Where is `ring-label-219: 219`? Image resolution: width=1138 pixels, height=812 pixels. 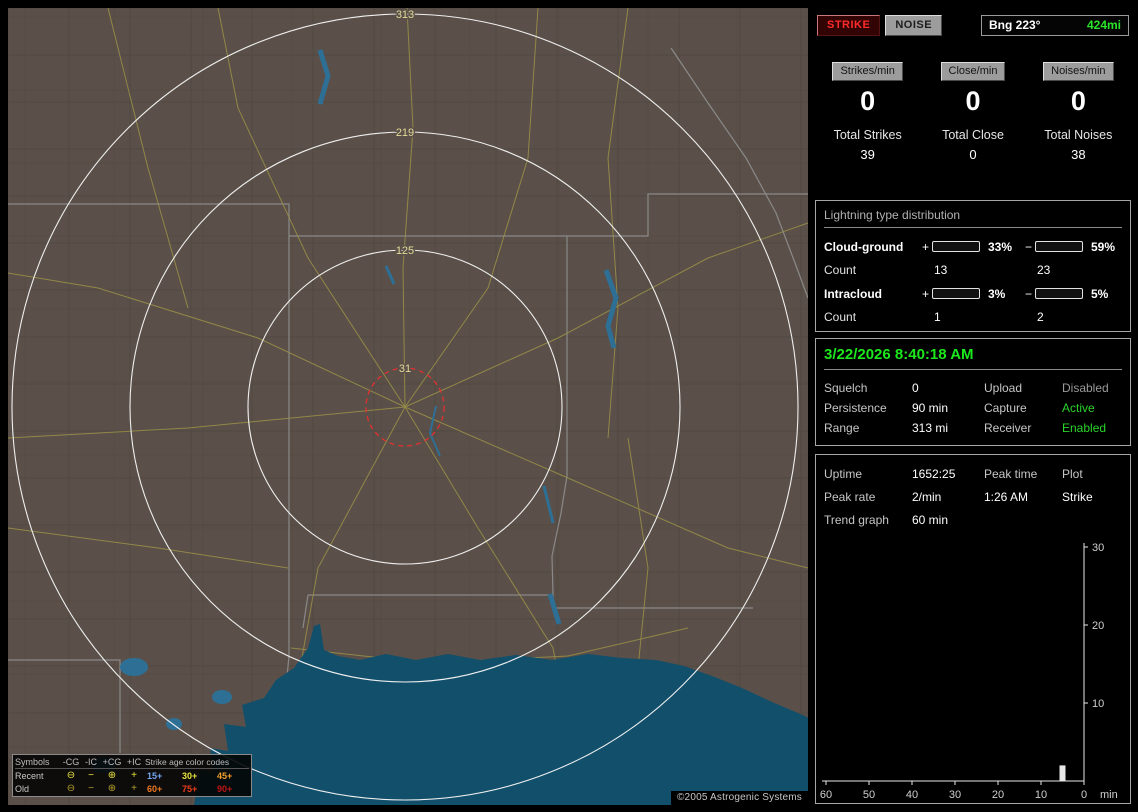 ring-label-219: 219 is located at coordinates (405, 133).